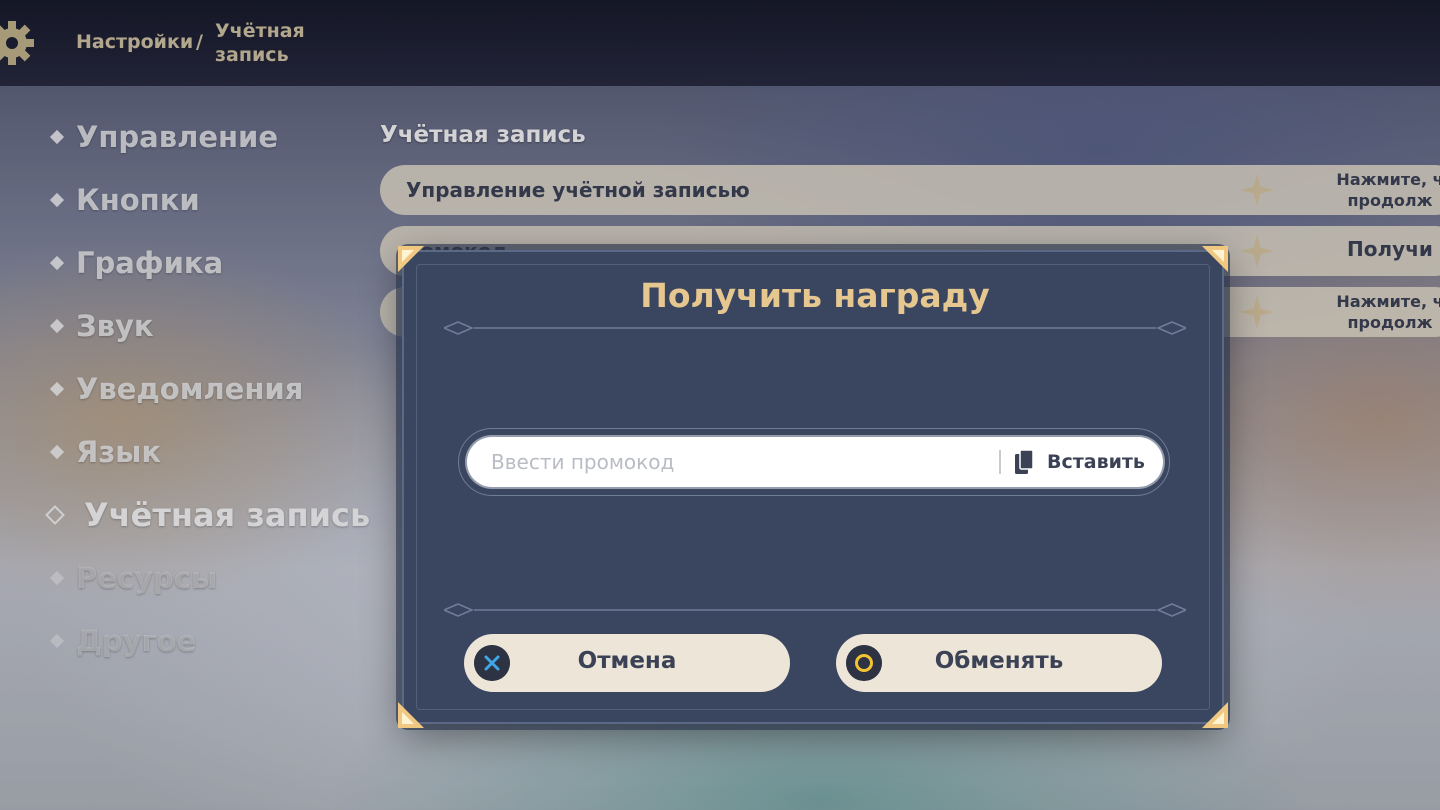  I want to click on promo-input-frame: Вставить, so click(814, 462).